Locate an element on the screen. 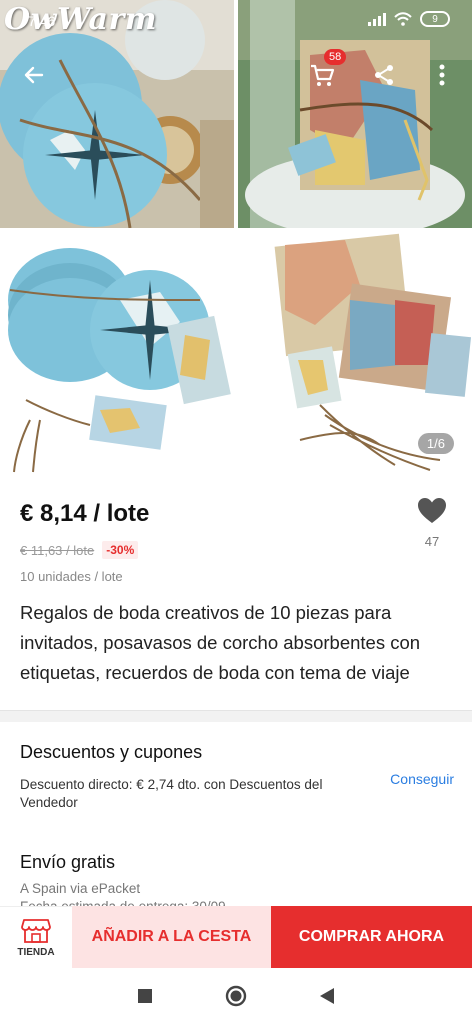 The height and width of the screenshot is (1024, 472). battery-icon: 9 is located at coordinates (435, 19).